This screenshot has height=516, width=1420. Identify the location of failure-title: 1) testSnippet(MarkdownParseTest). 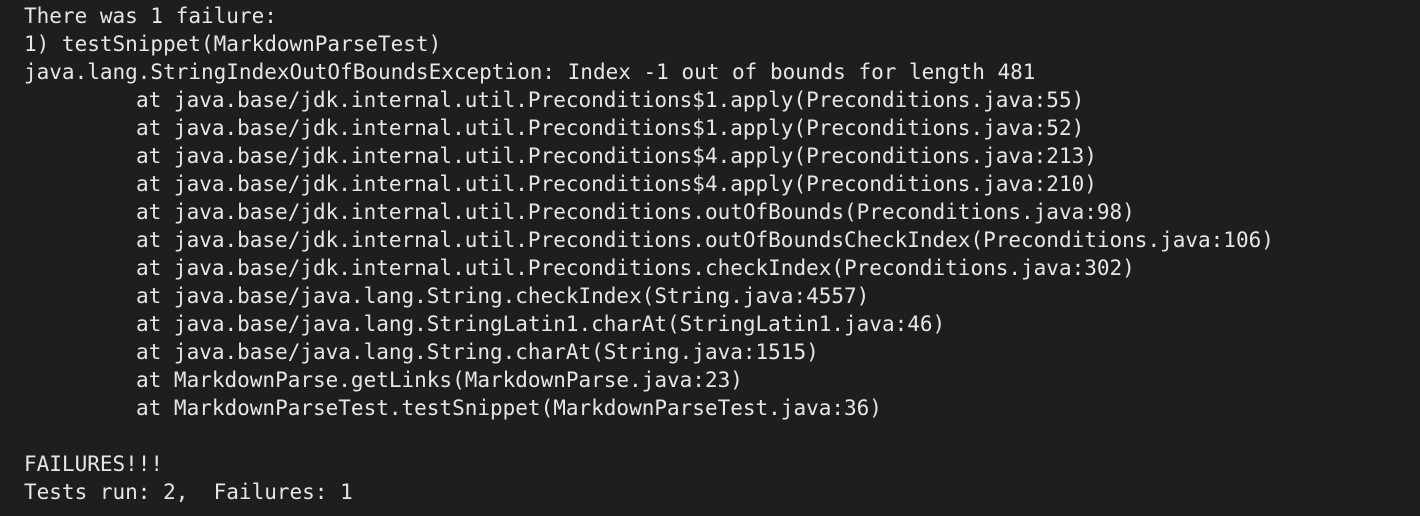
(233, 44).